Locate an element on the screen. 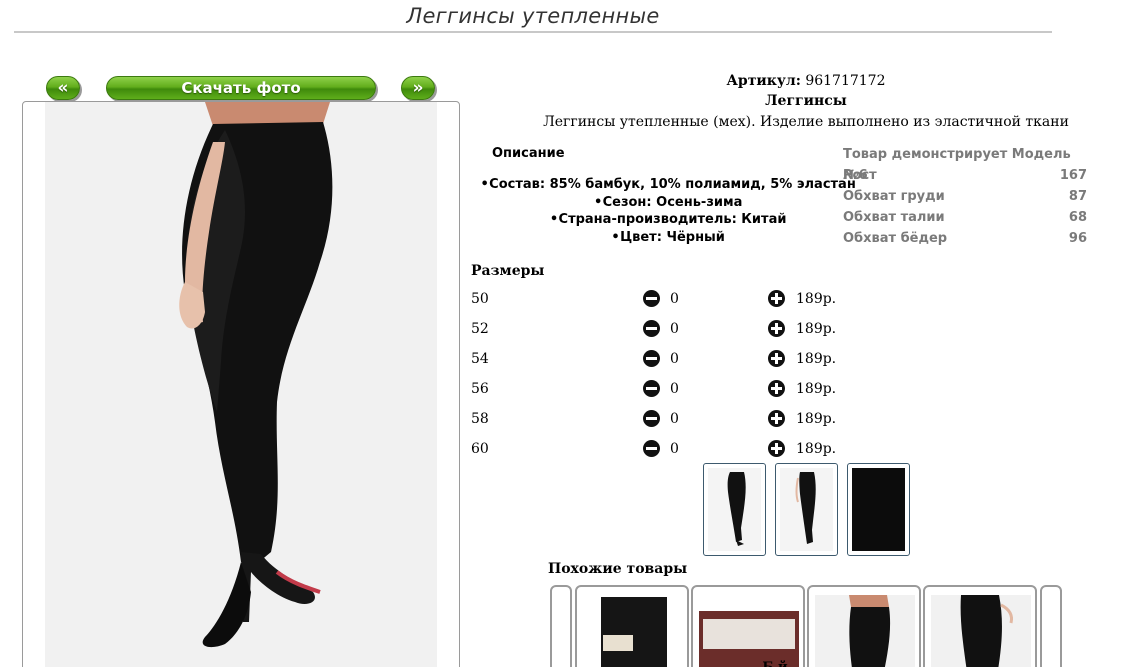  model-row: Товар демонстрирует Модель №6 is located at coordinates (957, 165).